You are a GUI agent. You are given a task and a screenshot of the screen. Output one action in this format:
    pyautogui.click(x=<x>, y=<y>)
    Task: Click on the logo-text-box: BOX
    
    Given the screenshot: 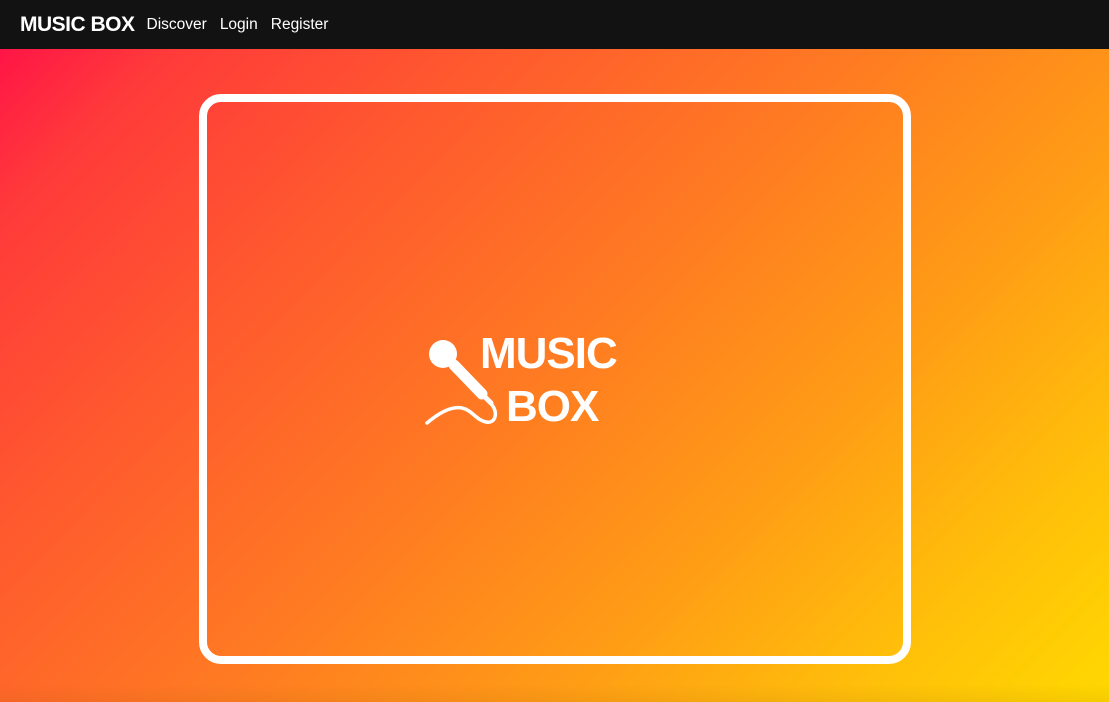 What is the action you would take?
    pyautogui.click(x=552, y=406)
    